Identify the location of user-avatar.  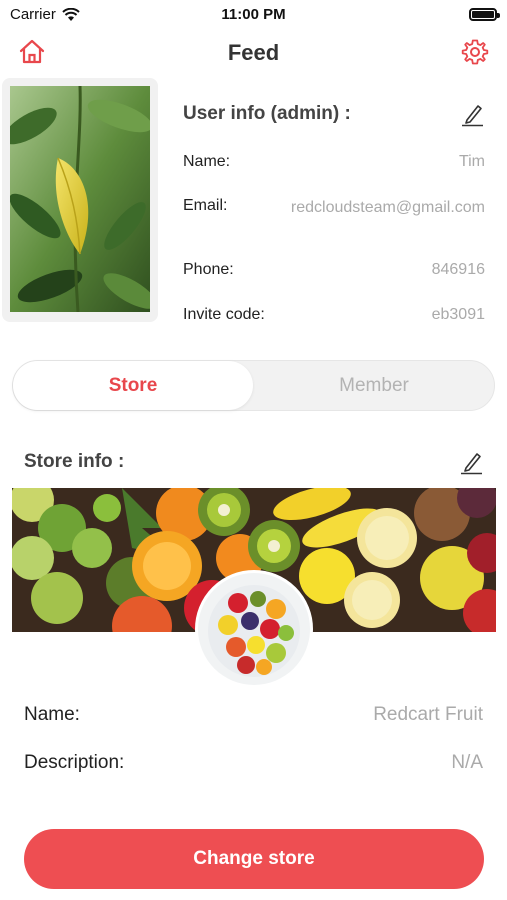
(80, 200).